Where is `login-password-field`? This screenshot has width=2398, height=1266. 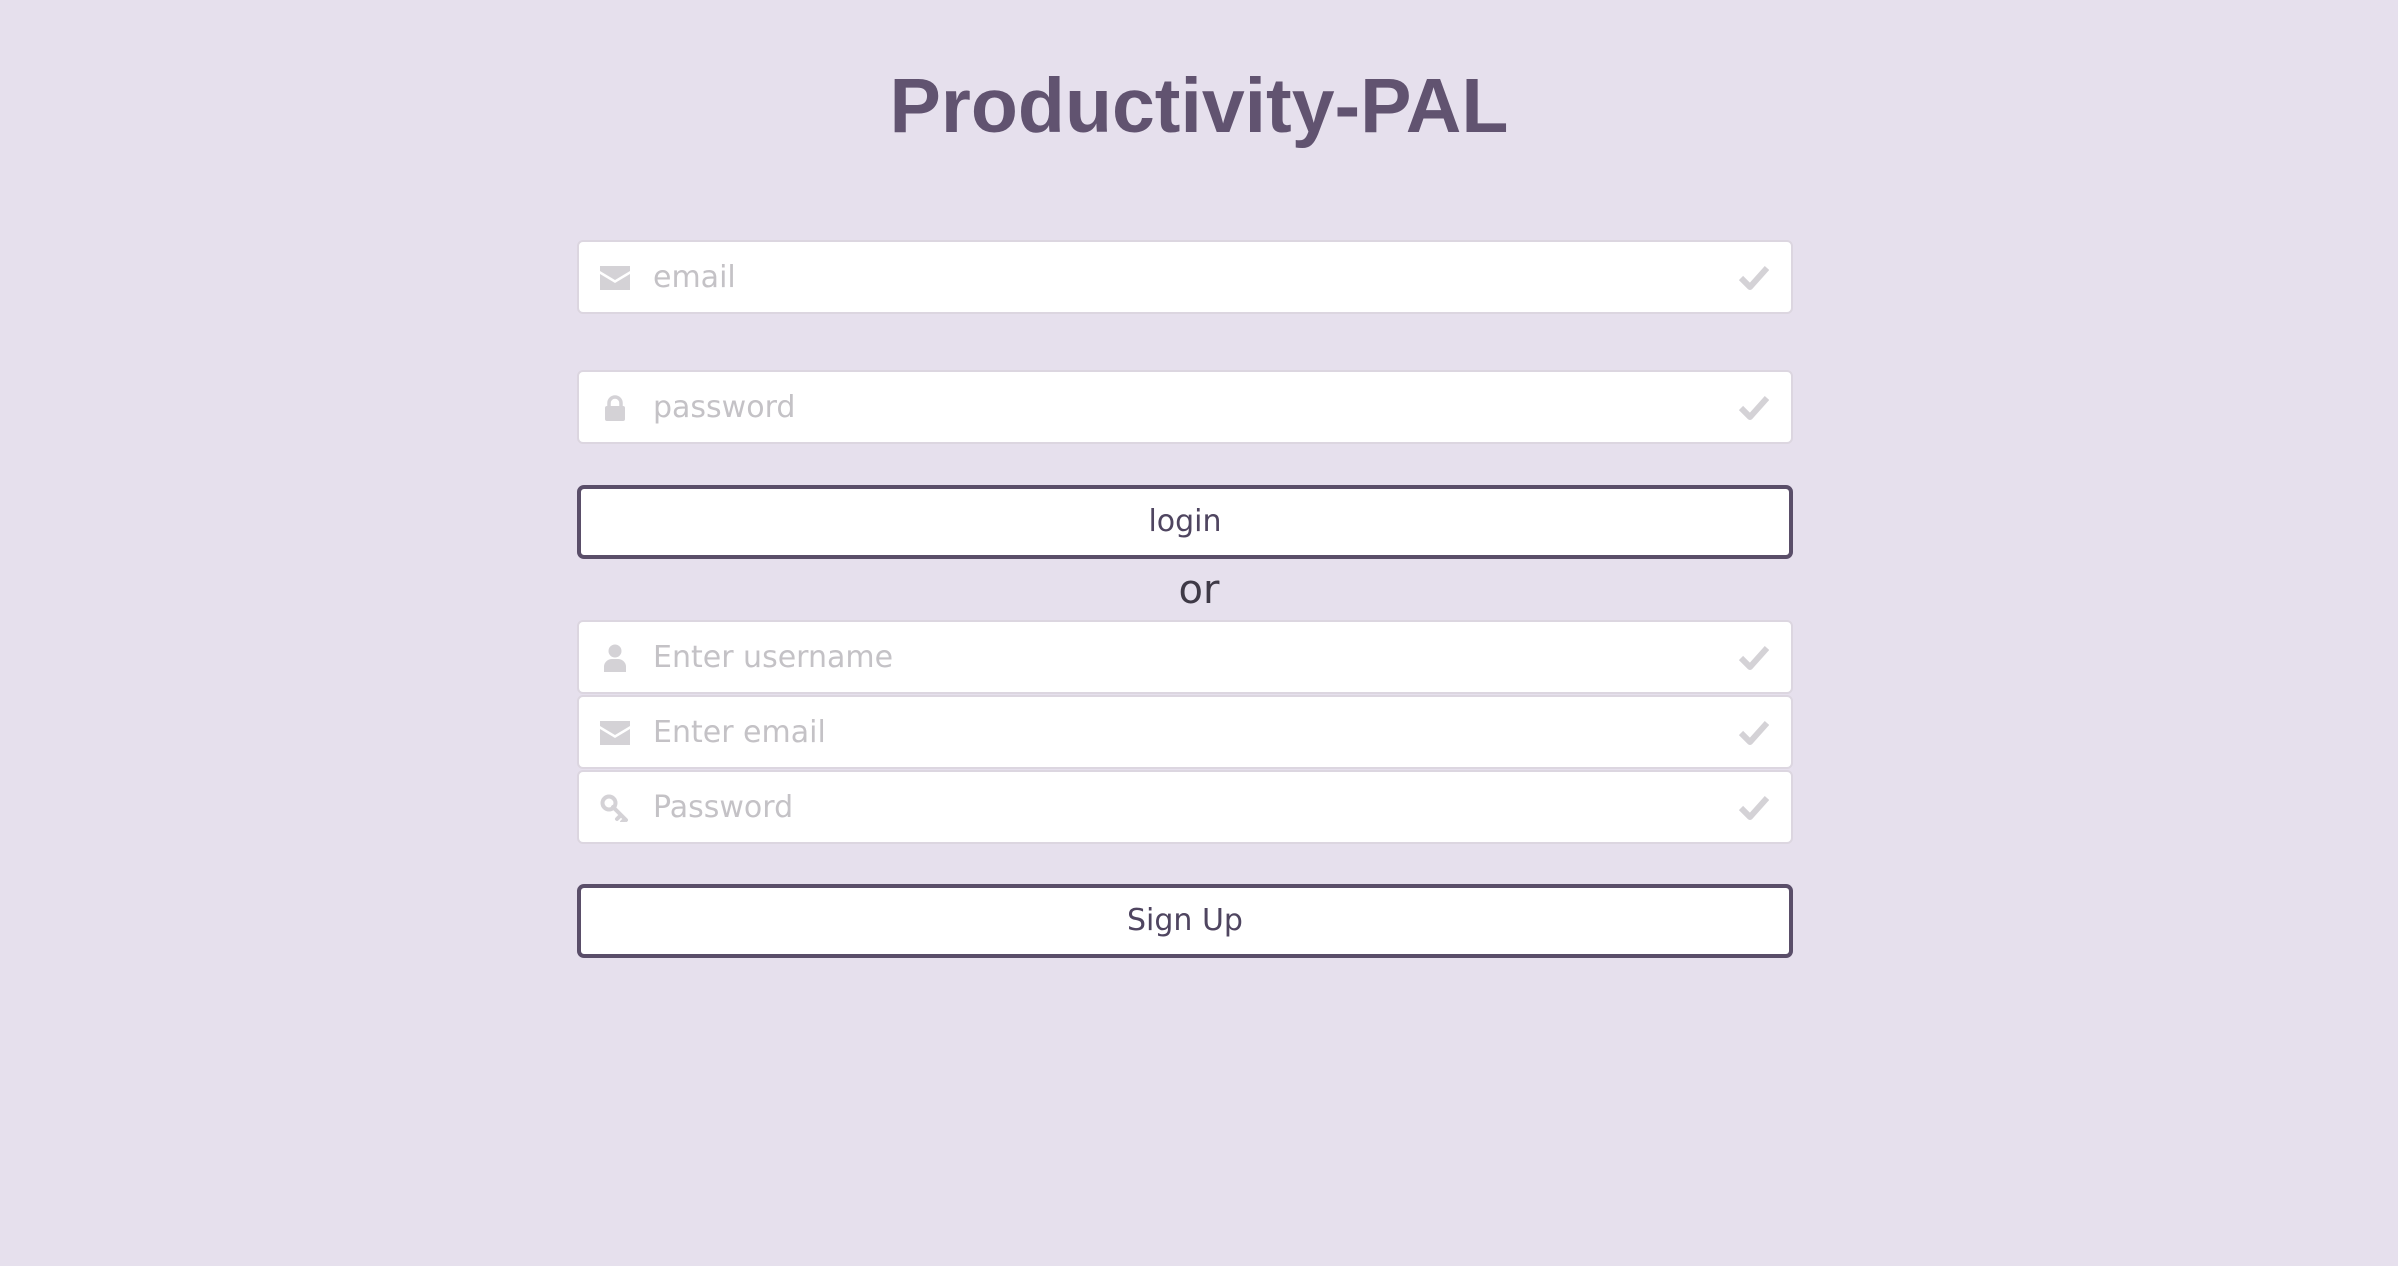 login-password-field is located at coordinates (1185, 407).